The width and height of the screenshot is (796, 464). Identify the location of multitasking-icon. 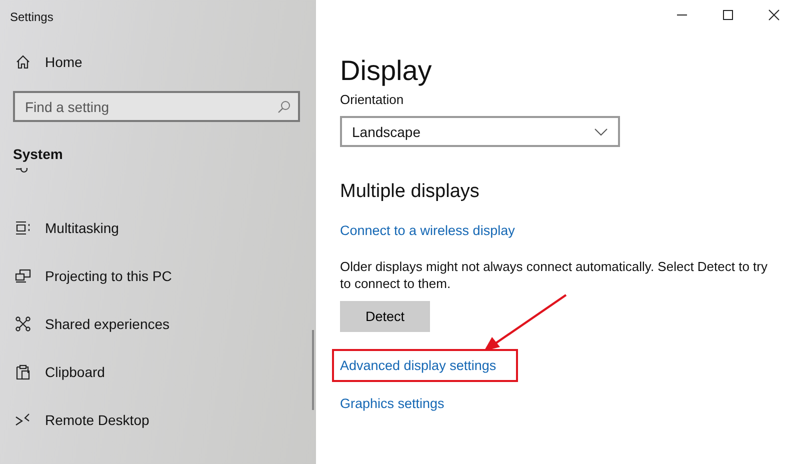
(23, 228).